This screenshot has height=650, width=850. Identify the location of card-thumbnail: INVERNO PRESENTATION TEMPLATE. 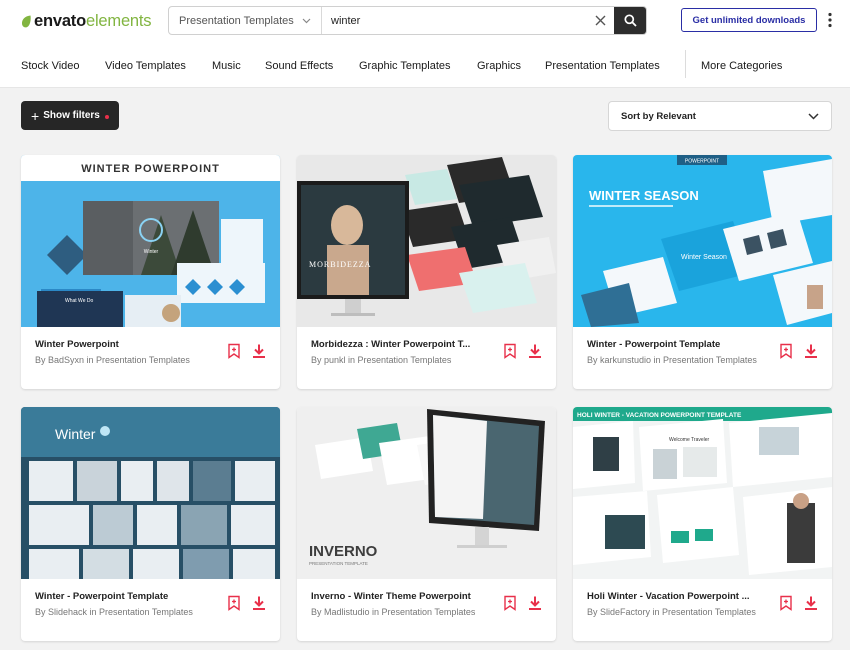
(426, 493).